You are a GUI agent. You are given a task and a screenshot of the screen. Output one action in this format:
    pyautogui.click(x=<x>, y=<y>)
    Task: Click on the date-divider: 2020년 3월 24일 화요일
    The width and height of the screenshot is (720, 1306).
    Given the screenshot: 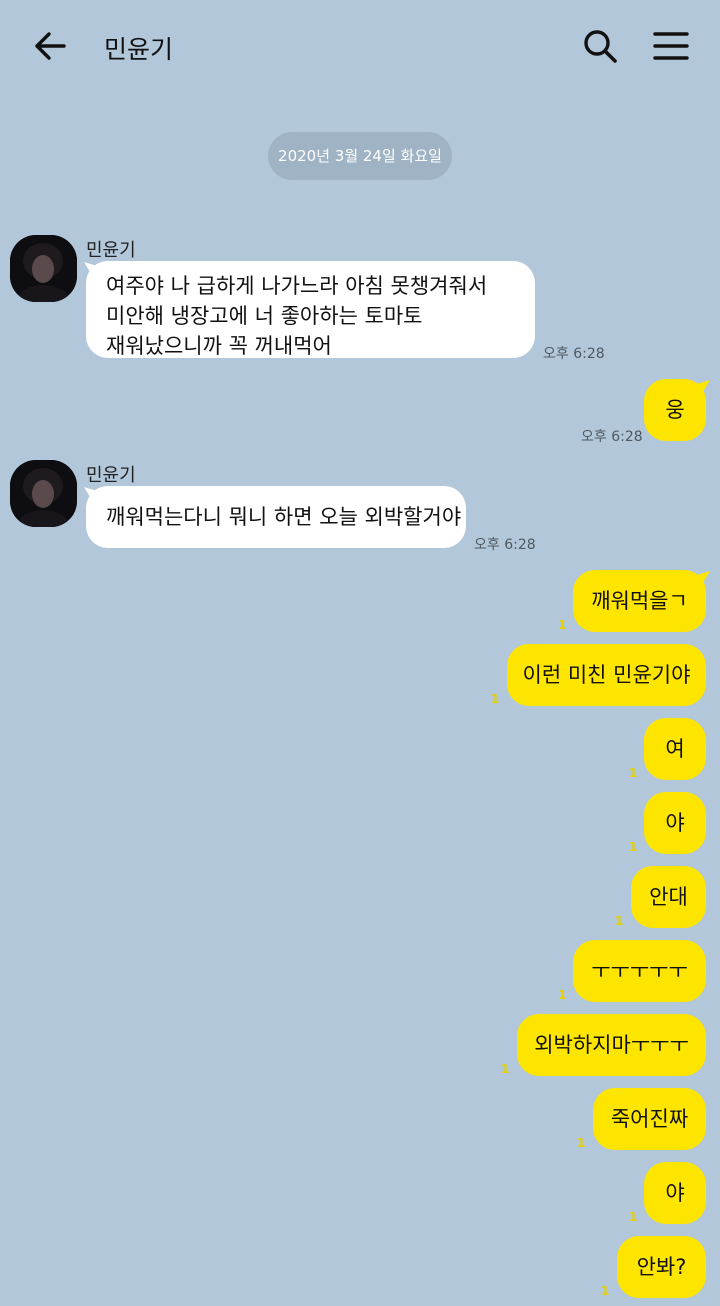 What is the action you would take?
    pyautogui.click(x=360, y=156)
    